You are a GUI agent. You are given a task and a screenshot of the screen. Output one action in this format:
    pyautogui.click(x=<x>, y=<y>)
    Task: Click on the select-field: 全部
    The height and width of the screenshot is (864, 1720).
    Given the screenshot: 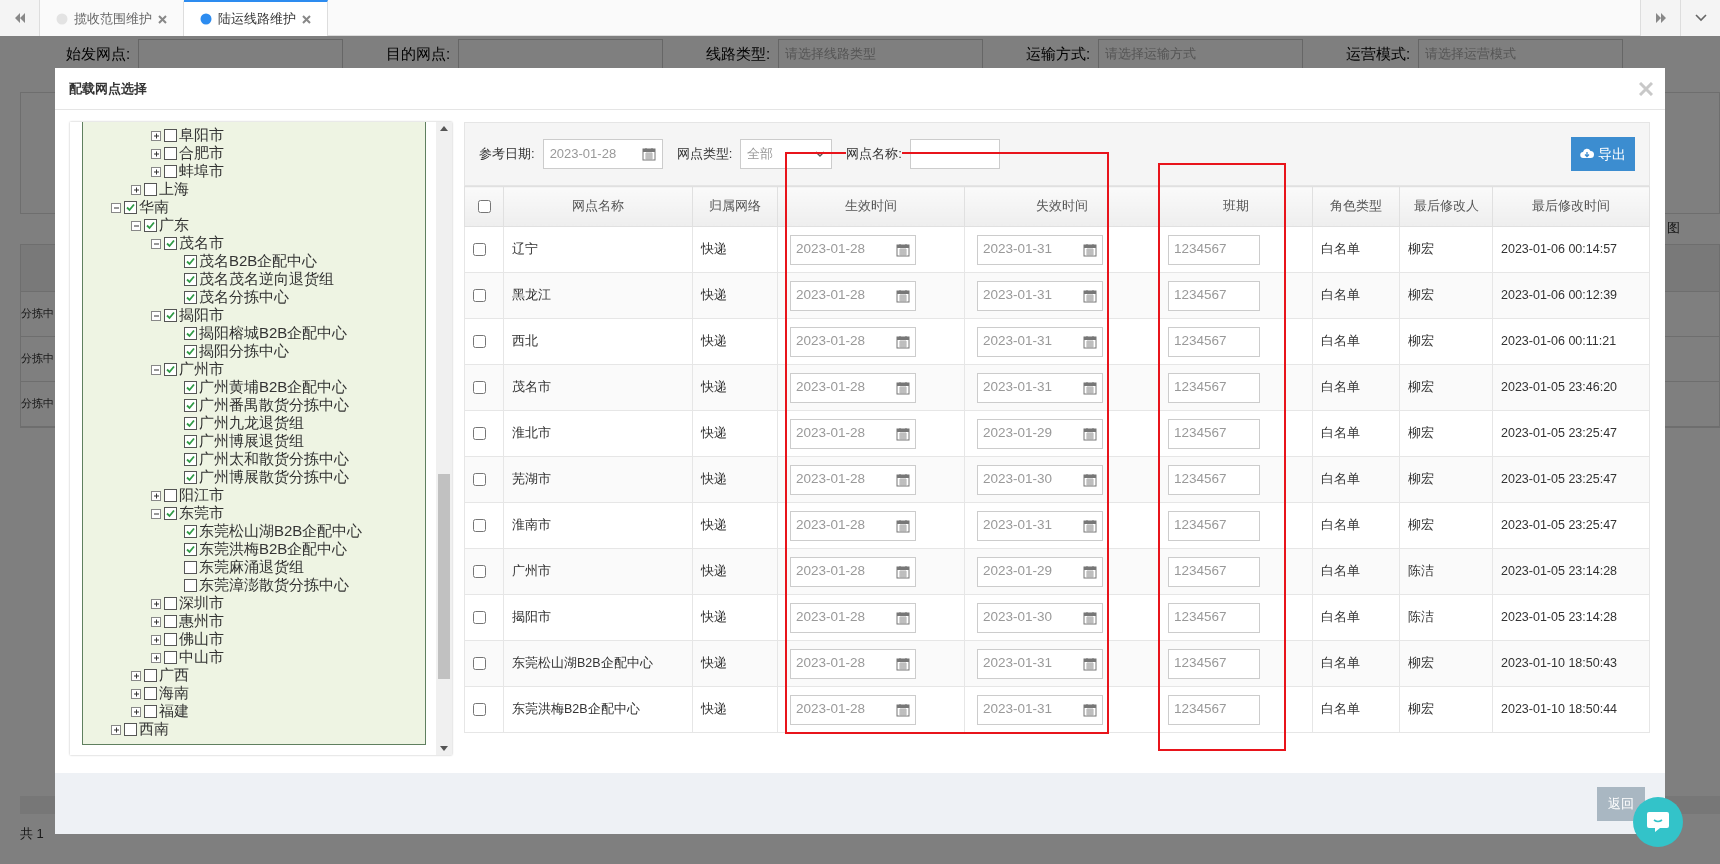 What is the action you would take?
    pyautogui.click(x=786, y=154)
    